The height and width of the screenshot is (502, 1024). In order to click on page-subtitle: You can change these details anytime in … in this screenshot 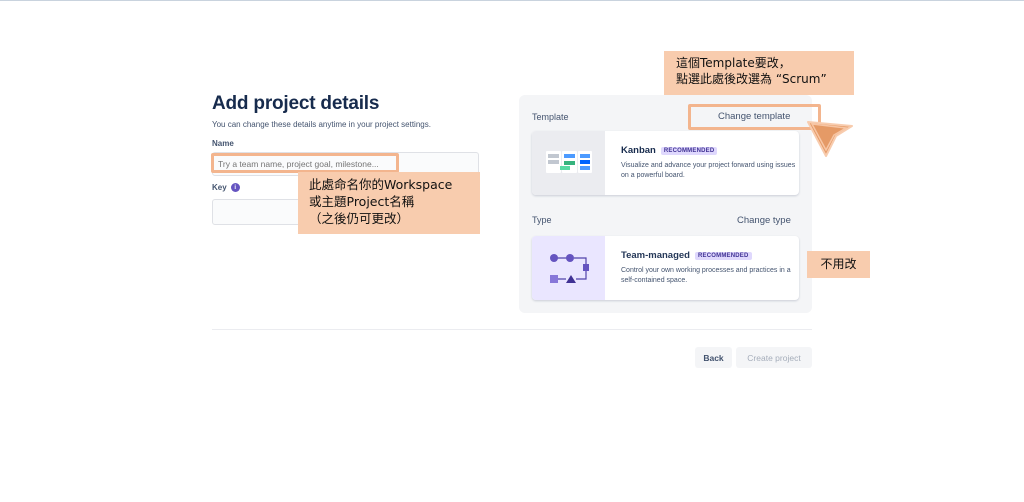, I will do `click(321, 124)`.